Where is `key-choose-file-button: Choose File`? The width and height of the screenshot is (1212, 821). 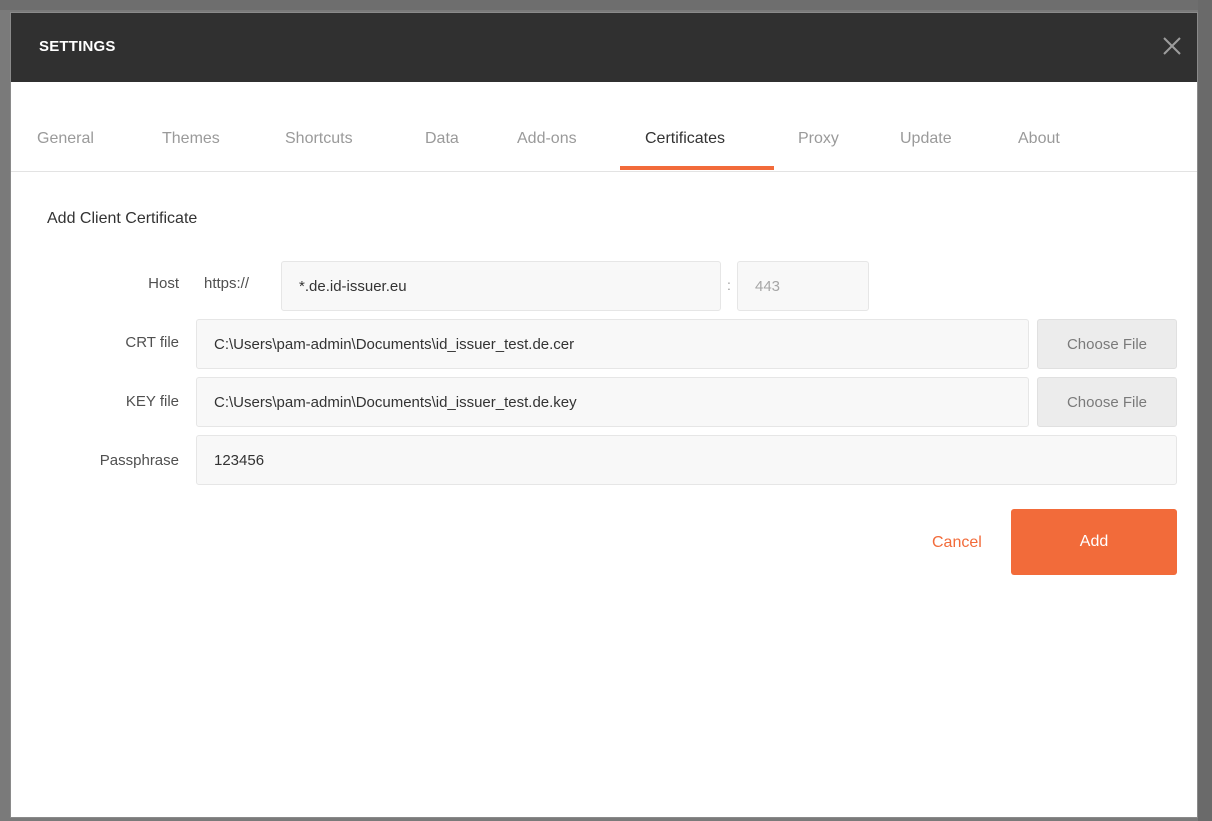 key-choose-file-button: Choose File is located at coordinates (1107, 402).